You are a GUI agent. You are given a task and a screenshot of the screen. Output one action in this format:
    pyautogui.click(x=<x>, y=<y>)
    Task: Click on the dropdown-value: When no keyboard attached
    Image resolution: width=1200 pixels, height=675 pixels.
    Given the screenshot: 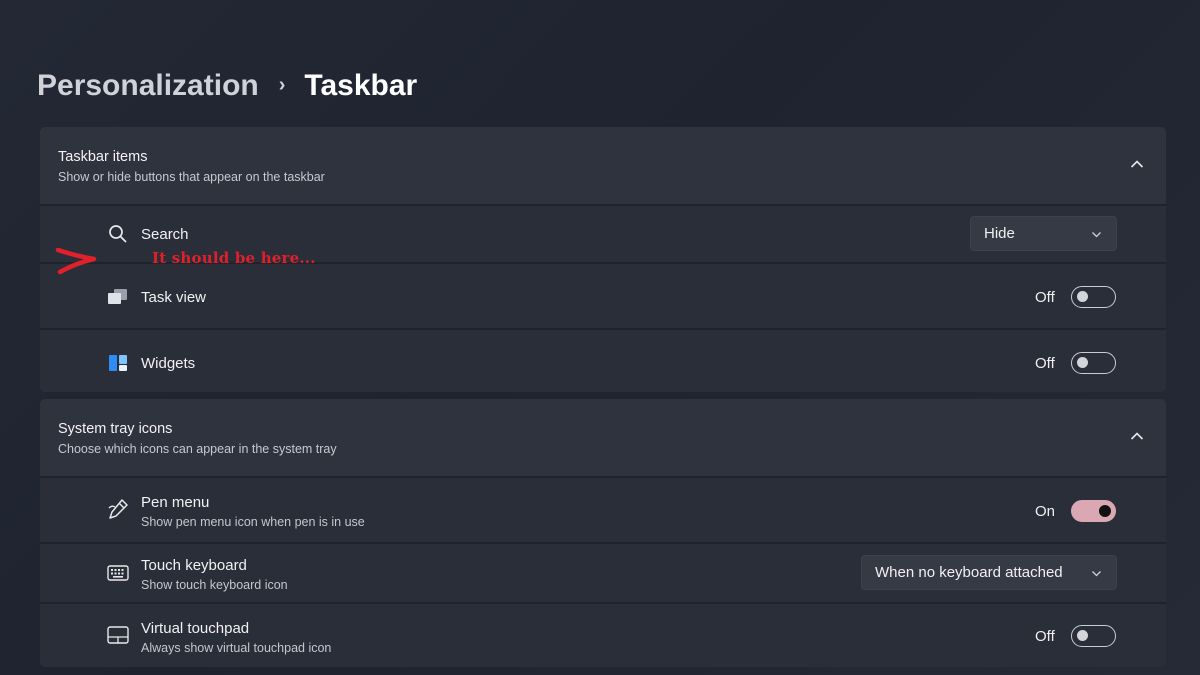 What is the action you would take?
    pyautogui.click(x=969, y=572)
    